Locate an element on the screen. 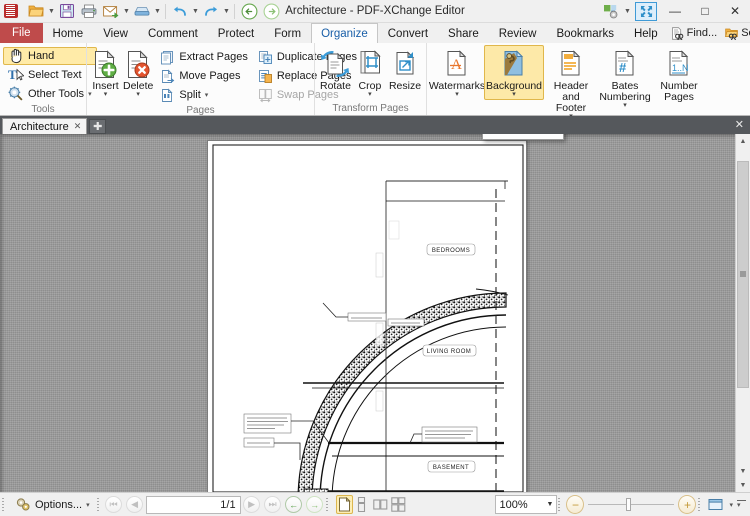 The height and width of the screenshot is (516, 750). options-button: Options... ▾ is located at coordinates (52, 504).